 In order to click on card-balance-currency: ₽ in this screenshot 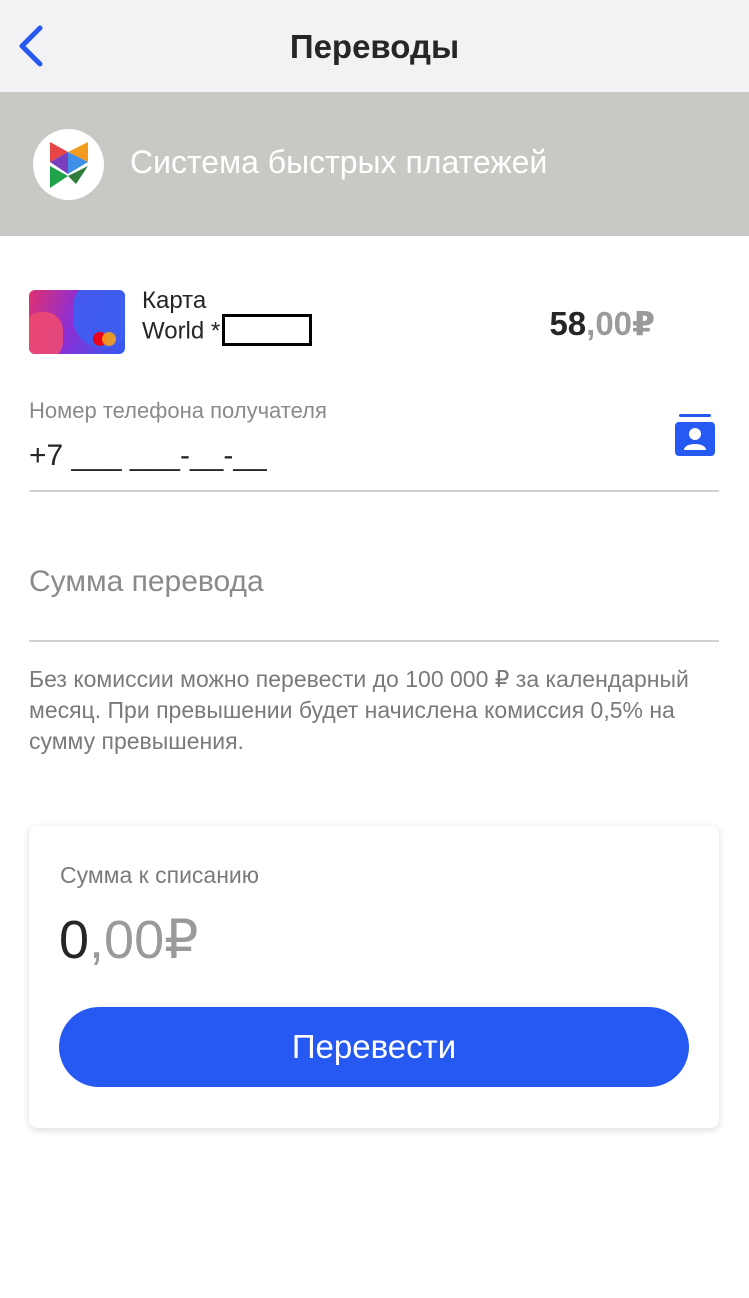, I will do `click(643, 323)`.